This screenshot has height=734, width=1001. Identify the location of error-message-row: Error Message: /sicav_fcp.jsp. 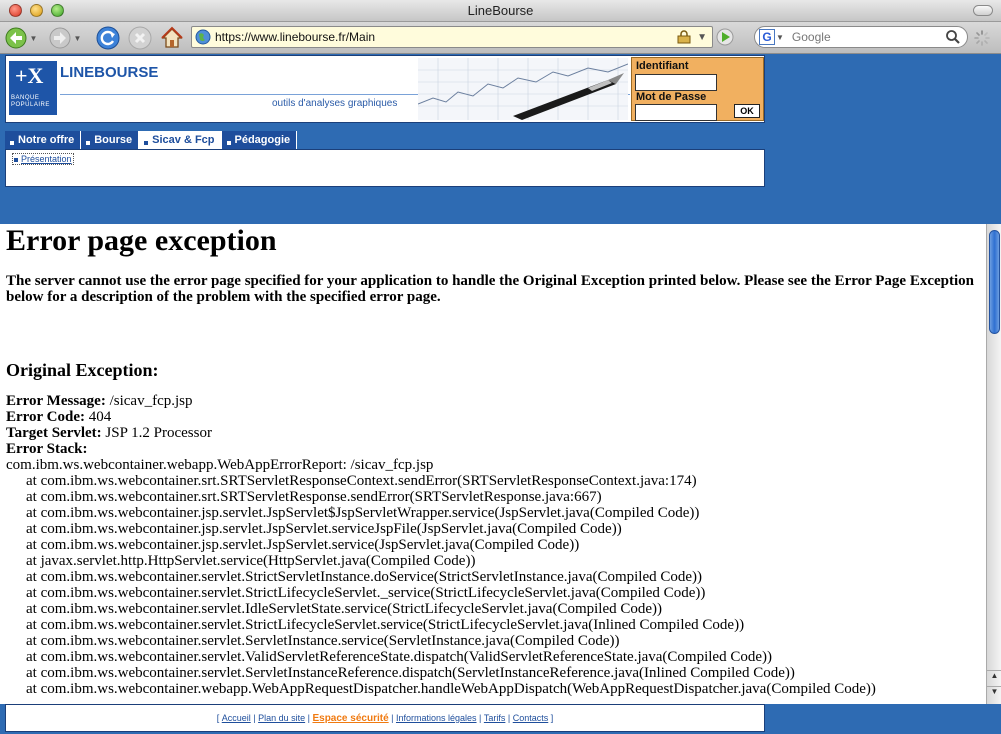
(496, 401).